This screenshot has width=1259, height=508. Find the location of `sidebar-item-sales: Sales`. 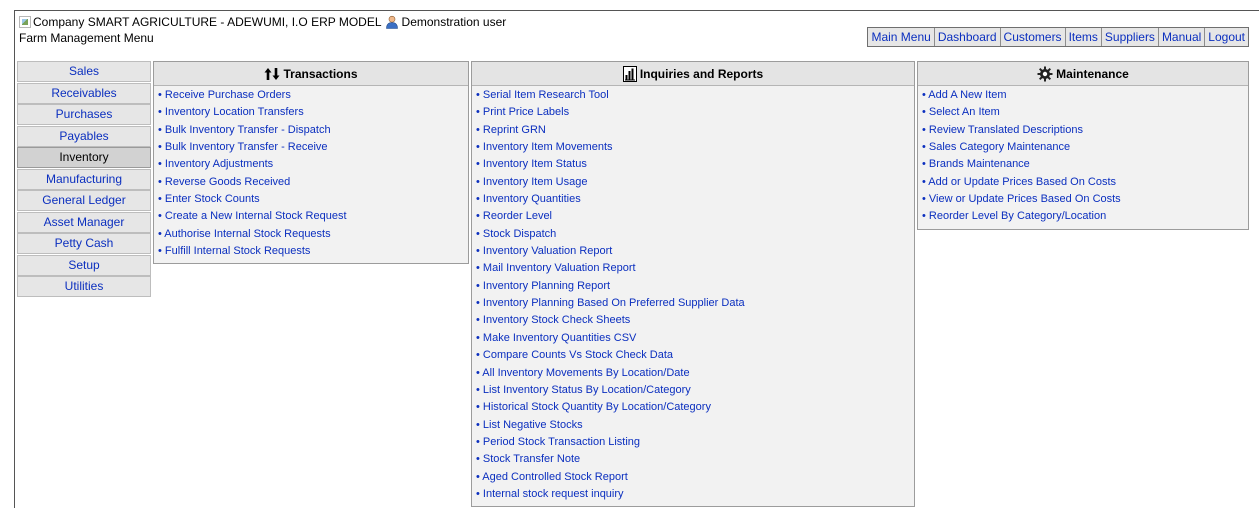

sidebar-item-sales: Sales is located at coordinates (84, 71).